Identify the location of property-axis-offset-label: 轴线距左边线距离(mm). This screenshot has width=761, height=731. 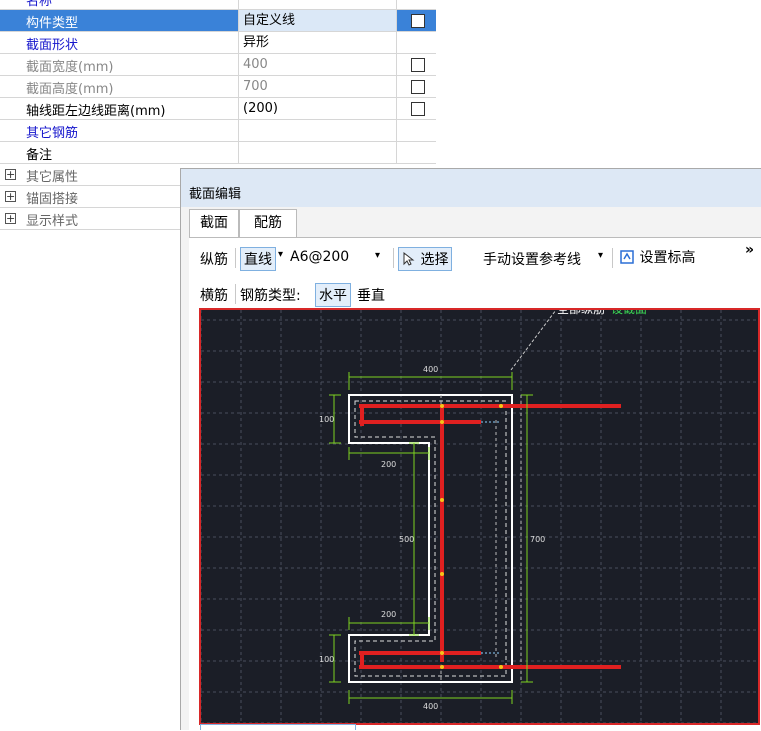
(96, 111).